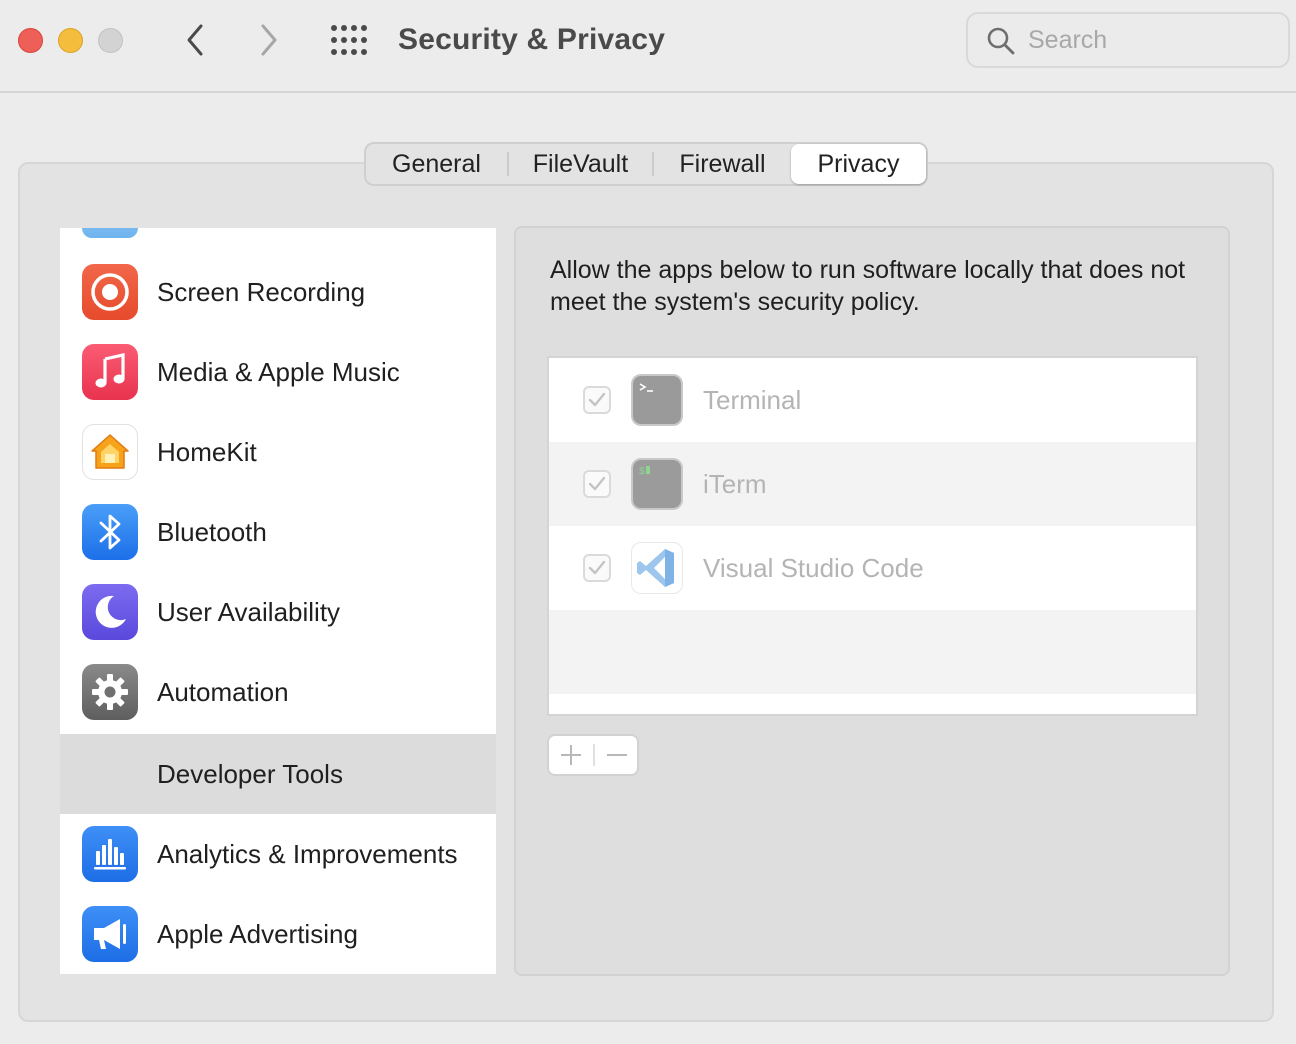 This screenshot has height=1044, width=1296. What do you see at coordinates (207, 452) in the screenshot?
I see `sidebar-item-label: HomeKit` at bounding box center [207, 452].